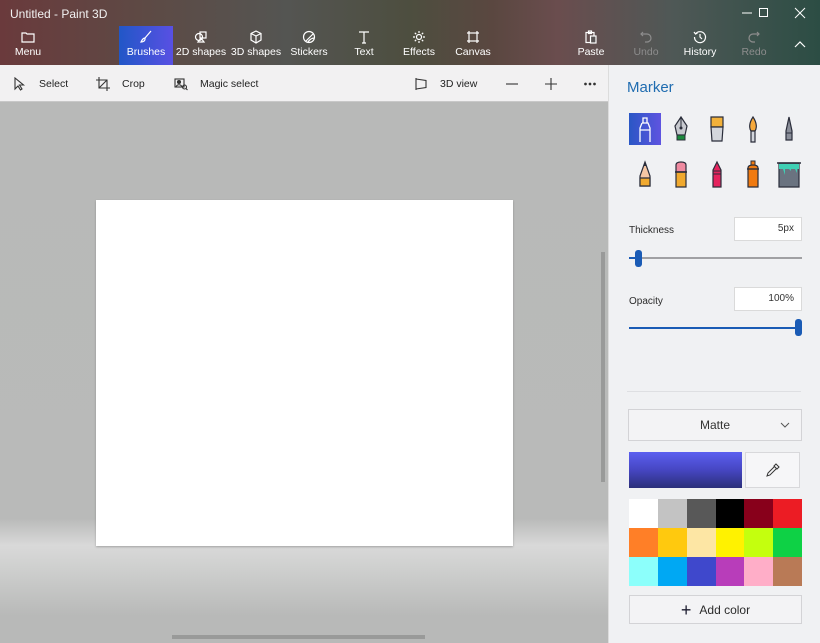 The width and height of the screenshot is (820, 643). I want to click on opacity-label: Opacity, so click(646, 301).